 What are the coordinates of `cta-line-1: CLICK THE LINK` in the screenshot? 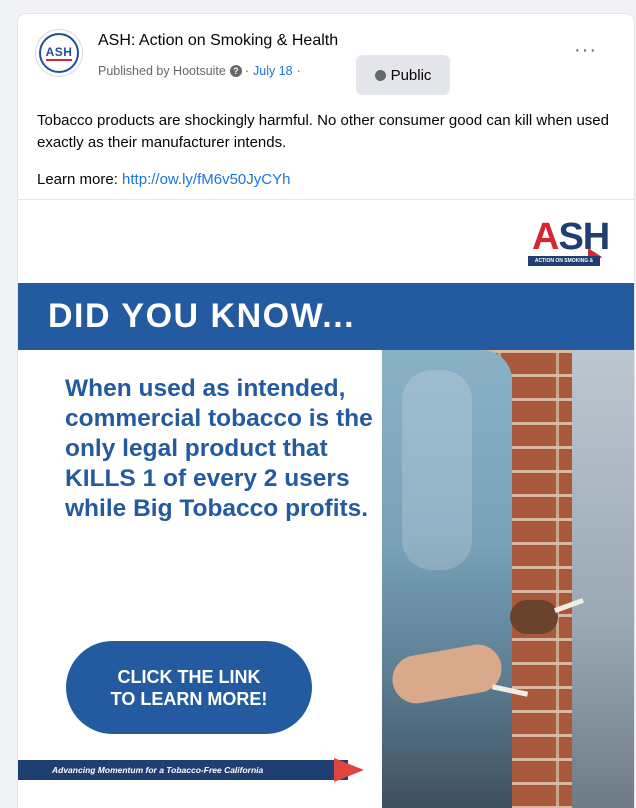 It's located at (189, 676).